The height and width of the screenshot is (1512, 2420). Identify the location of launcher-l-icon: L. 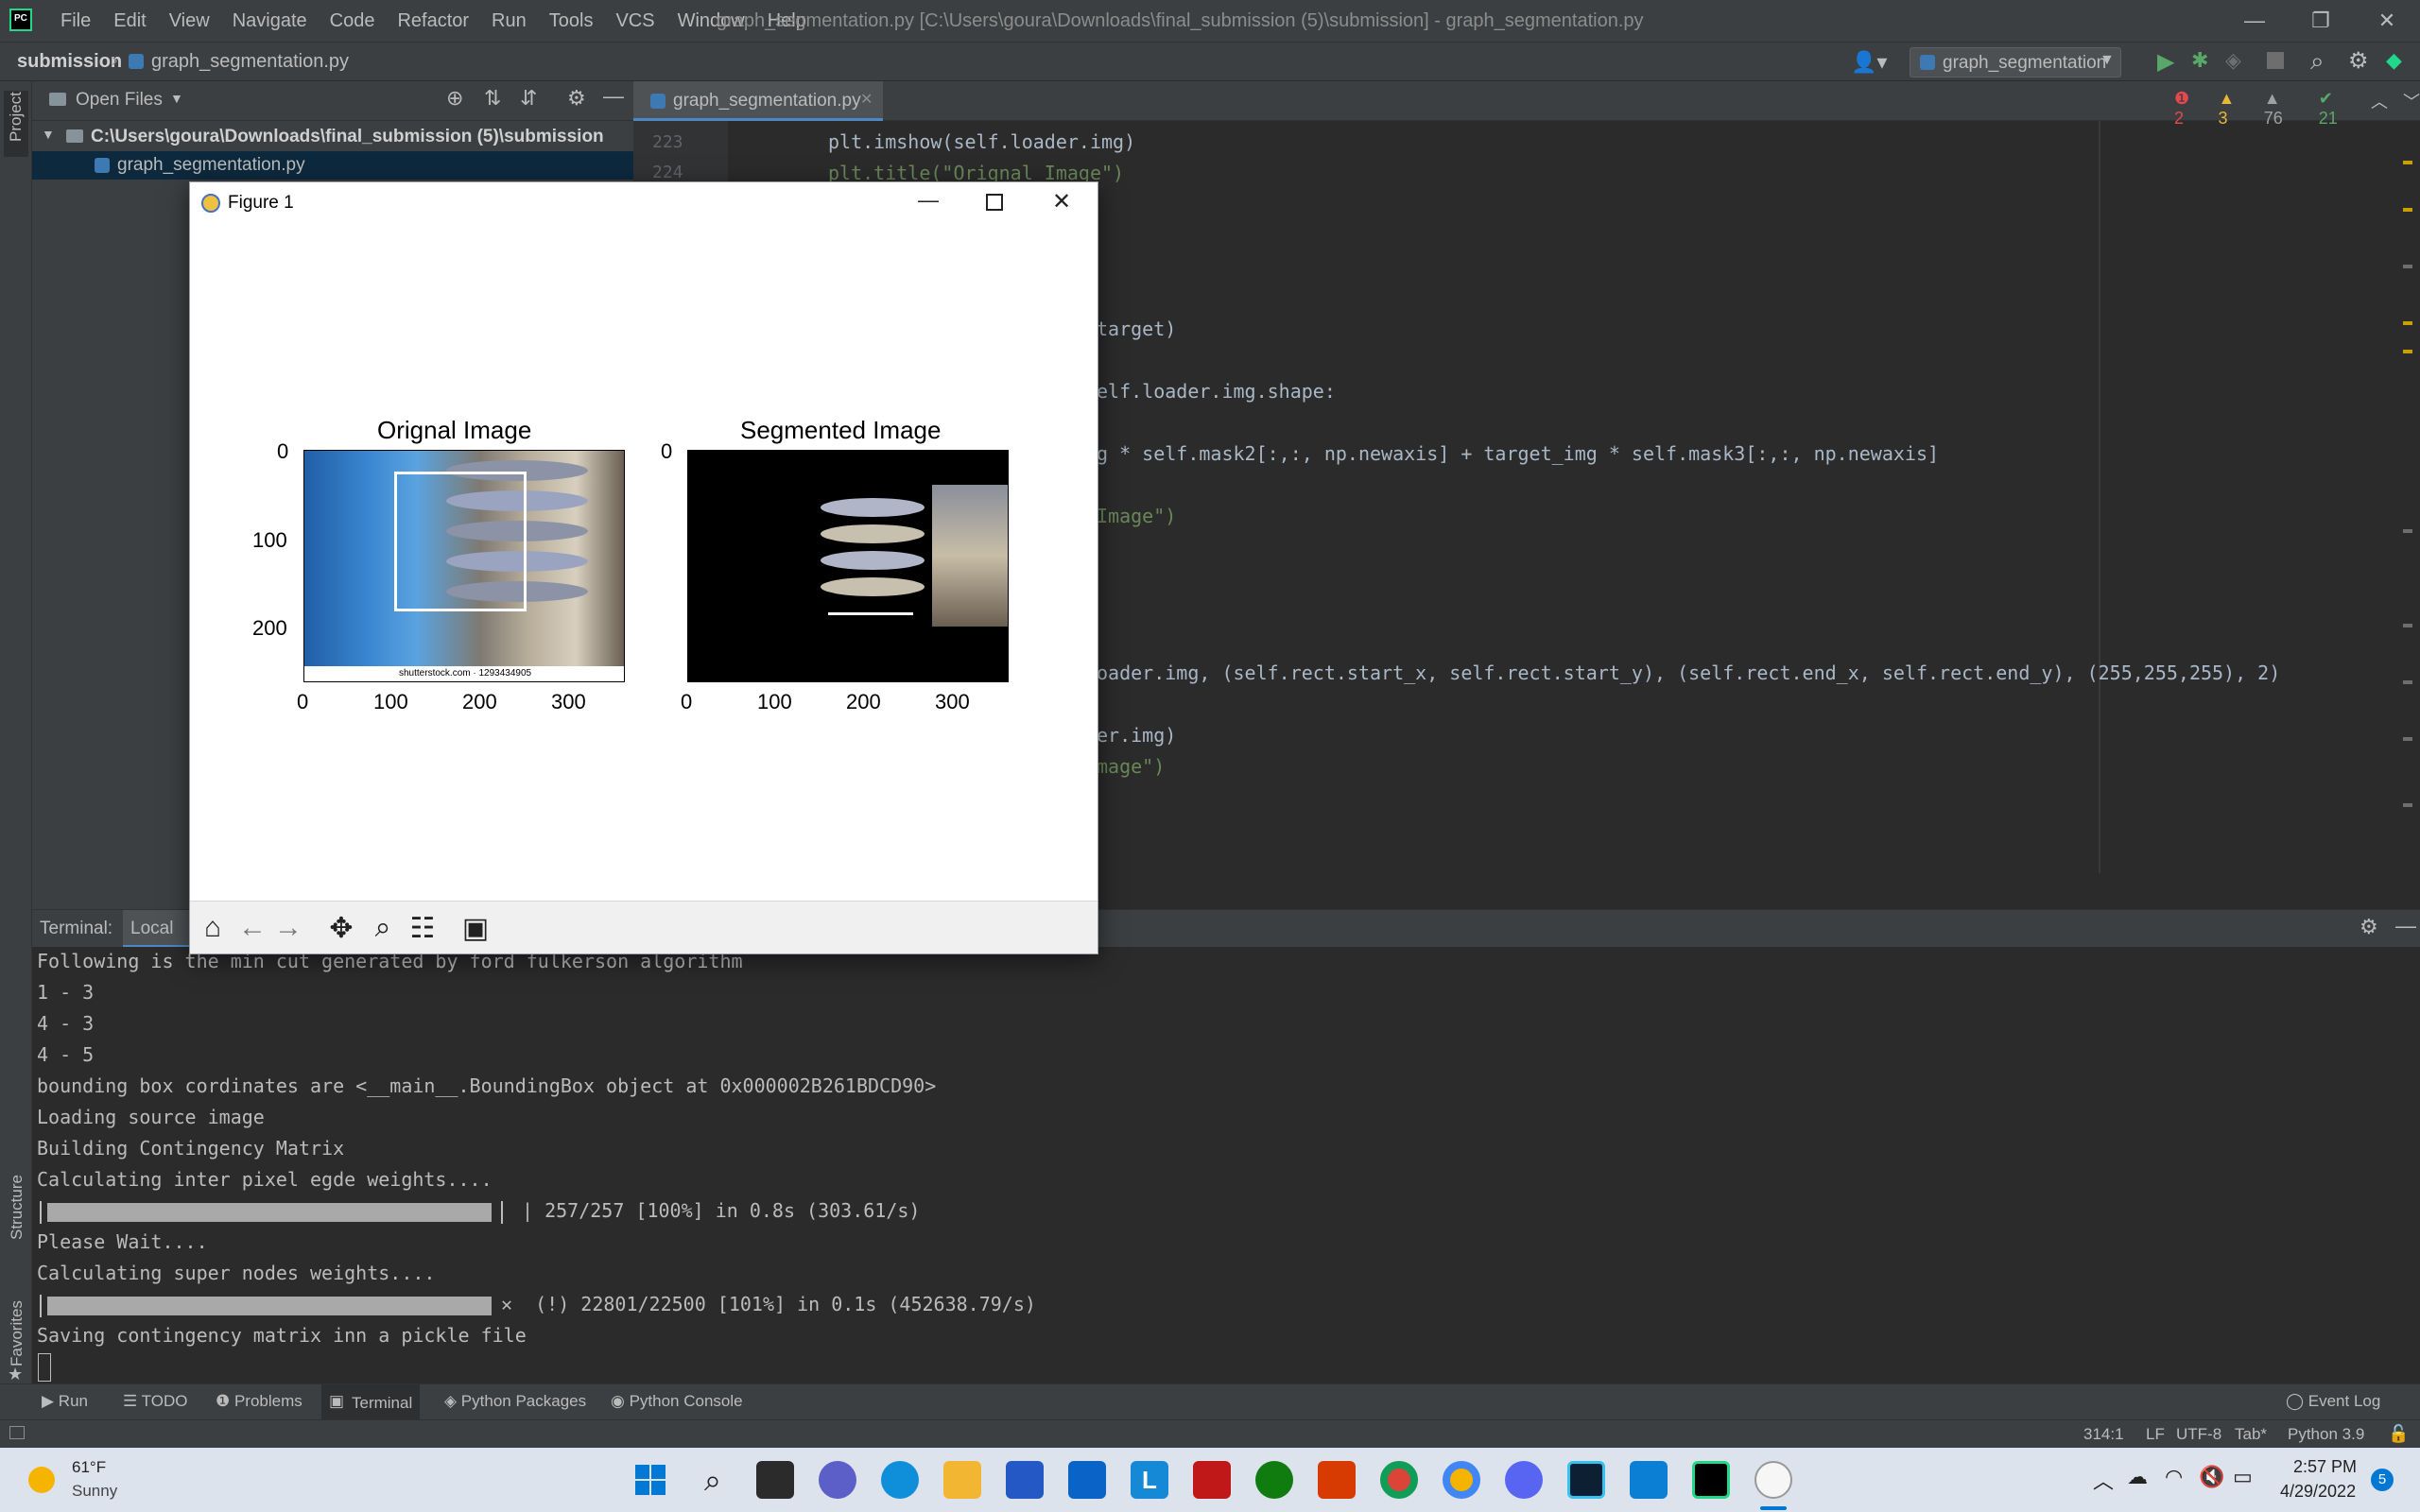
(1149, 1480).